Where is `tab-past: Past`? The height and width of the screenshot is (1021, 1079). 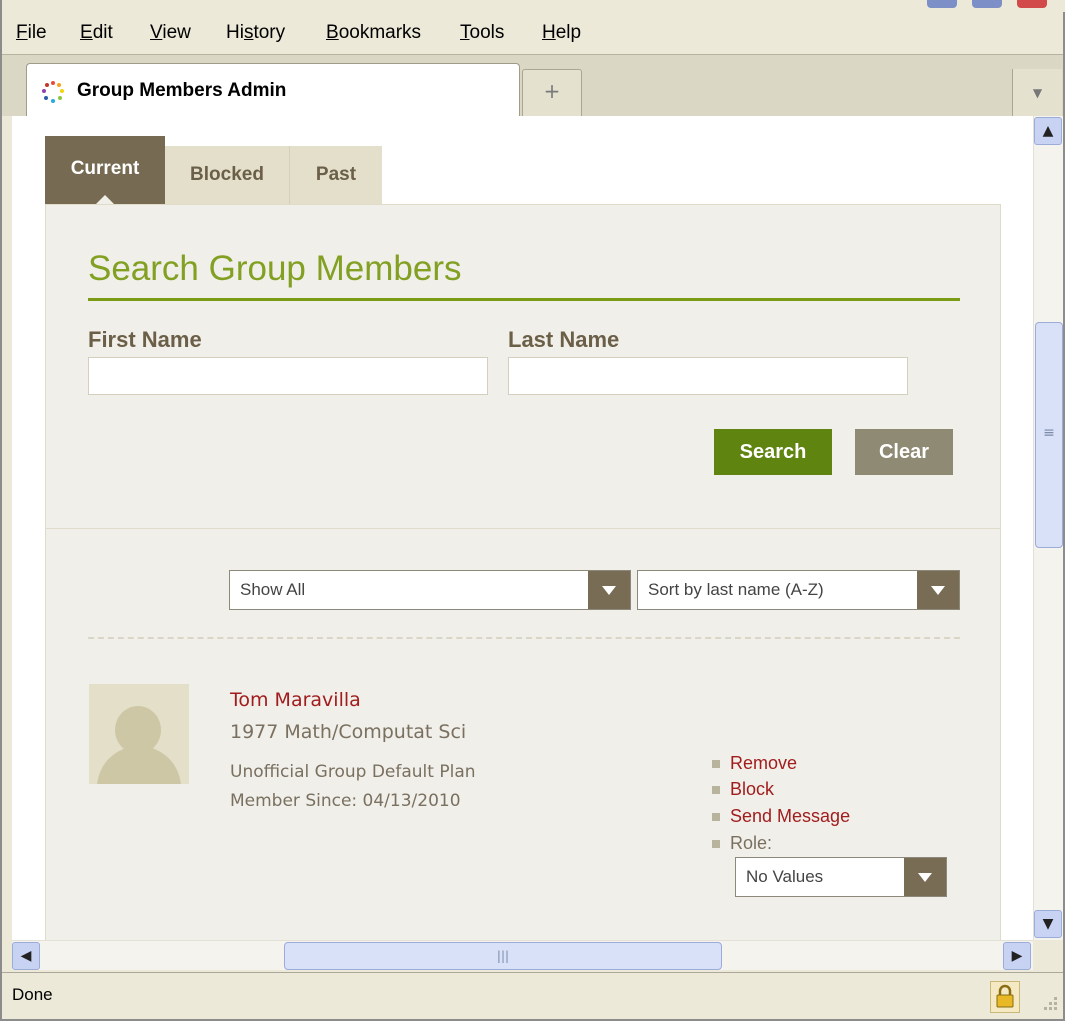
tab-past: Past is located at coordinates (336, 175).